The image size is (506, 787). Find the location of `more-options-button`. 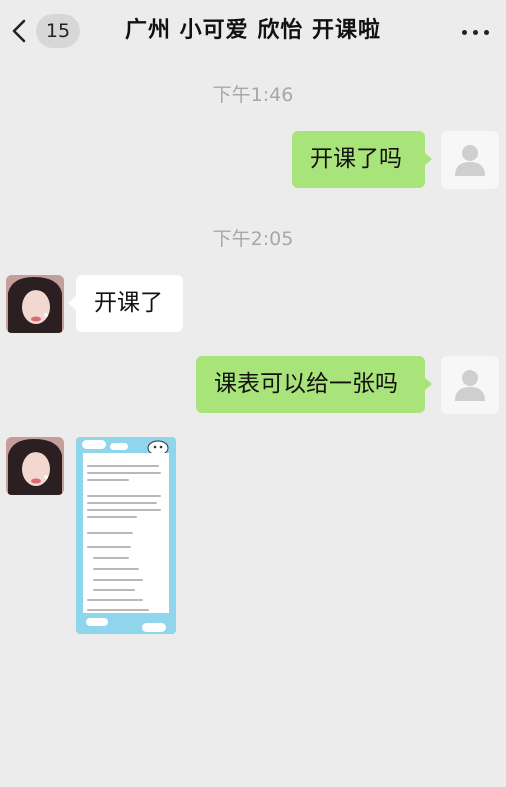

more-options-button is located at coordinates (476, 32).